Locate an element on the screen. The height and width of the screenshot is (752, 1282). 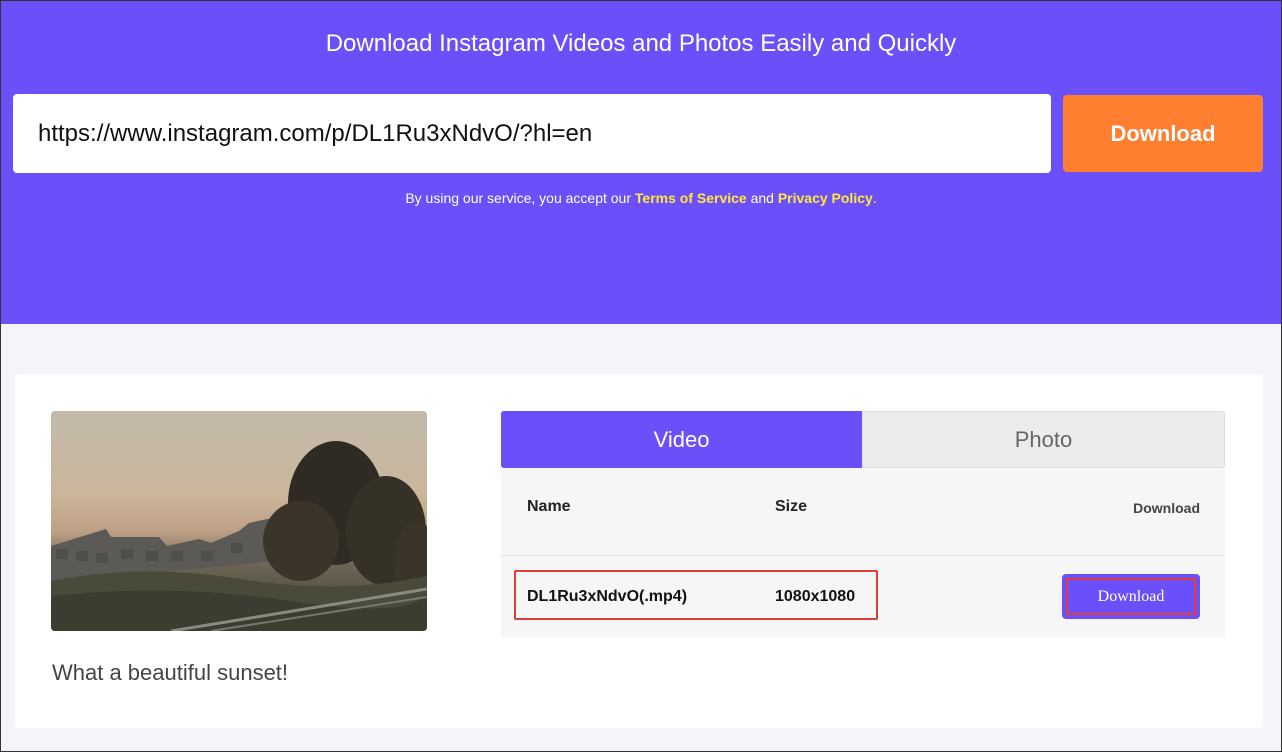
media-tabs: Video Photo is located at coordinates (863, 439).